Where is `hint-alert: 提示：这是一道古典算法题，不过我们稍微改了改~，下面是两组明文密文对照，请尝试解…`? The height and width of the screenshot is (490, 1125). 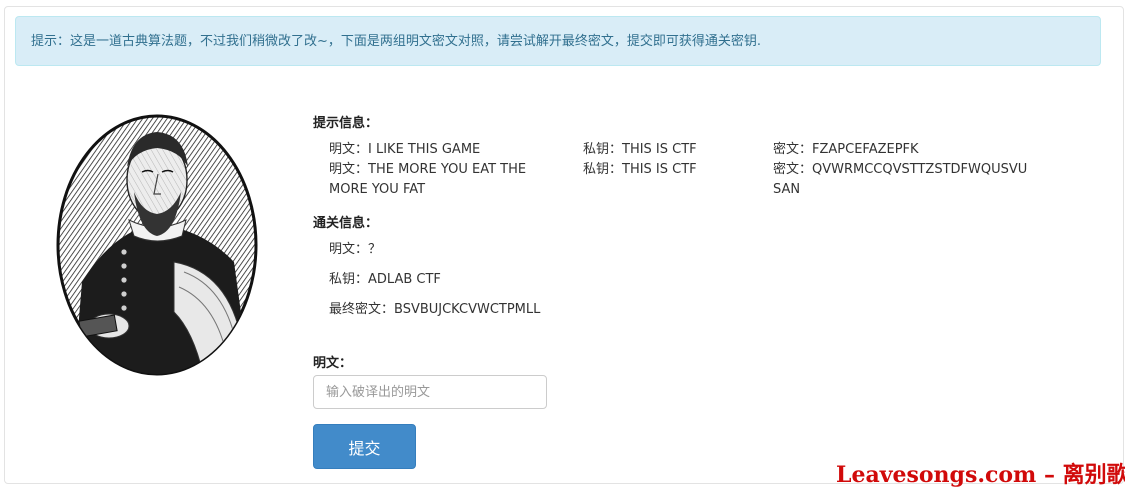 hint-alert: 提示：这是一道古典算法题，不过我们稍微改了改~，下面是两组明文密文对照，请尝试解… is located at coordinates (558, 41).